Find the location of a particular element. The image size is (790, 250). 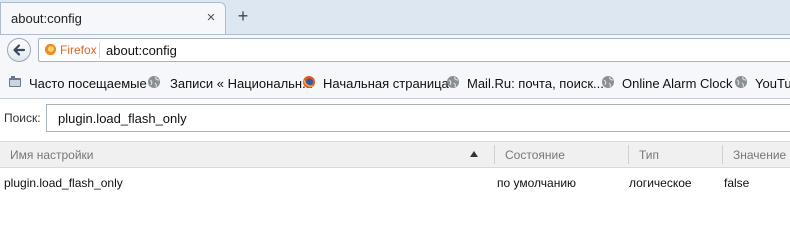

tab-about-config: about:config × is located at coordinates (113, 18).